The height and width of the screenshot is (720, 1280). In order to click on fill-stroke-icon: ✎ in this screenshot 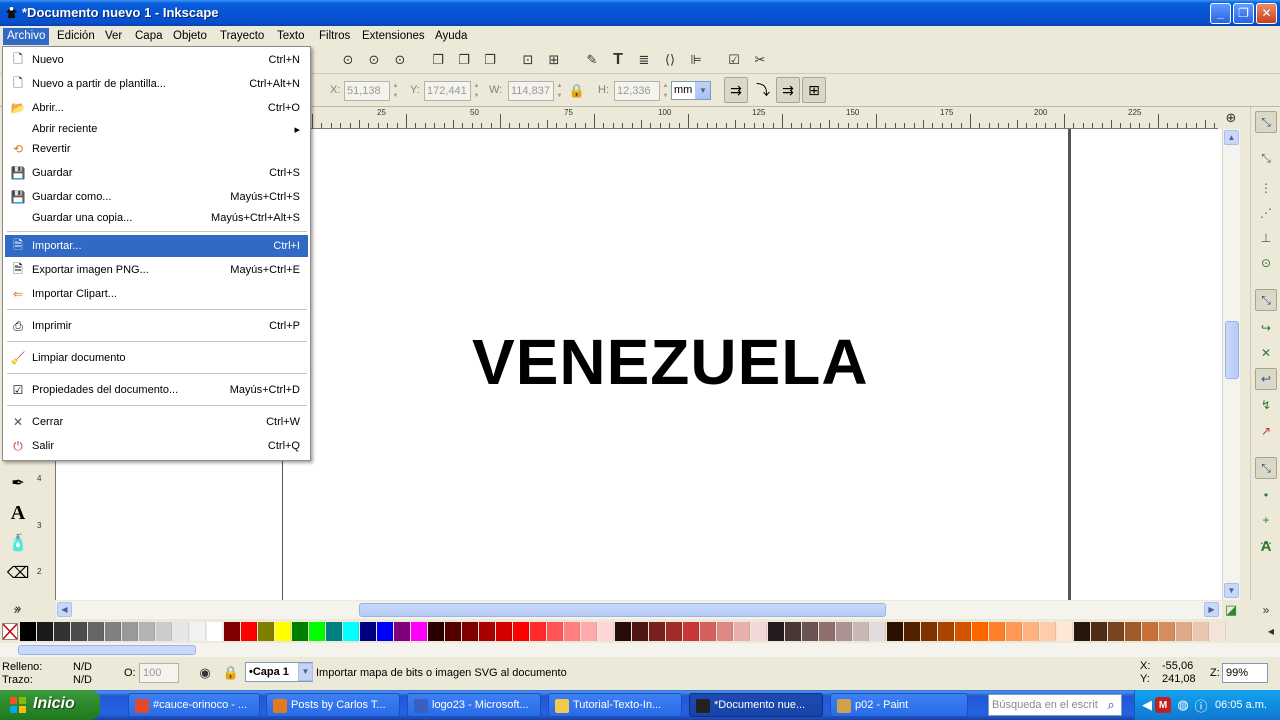, I will do `click(592, 60)`.